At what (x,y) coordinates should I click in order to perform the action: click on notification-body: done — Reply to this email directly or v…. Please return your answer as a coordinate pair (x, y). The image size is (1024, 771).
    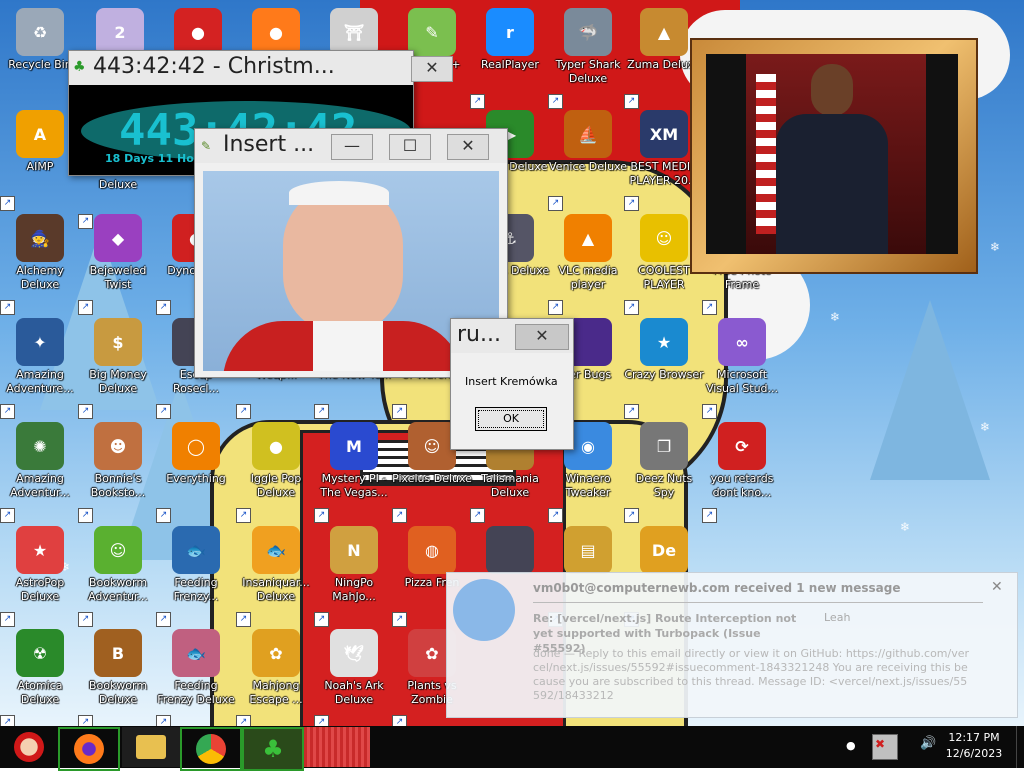
    Looking at the image, I should click on (751, 674).